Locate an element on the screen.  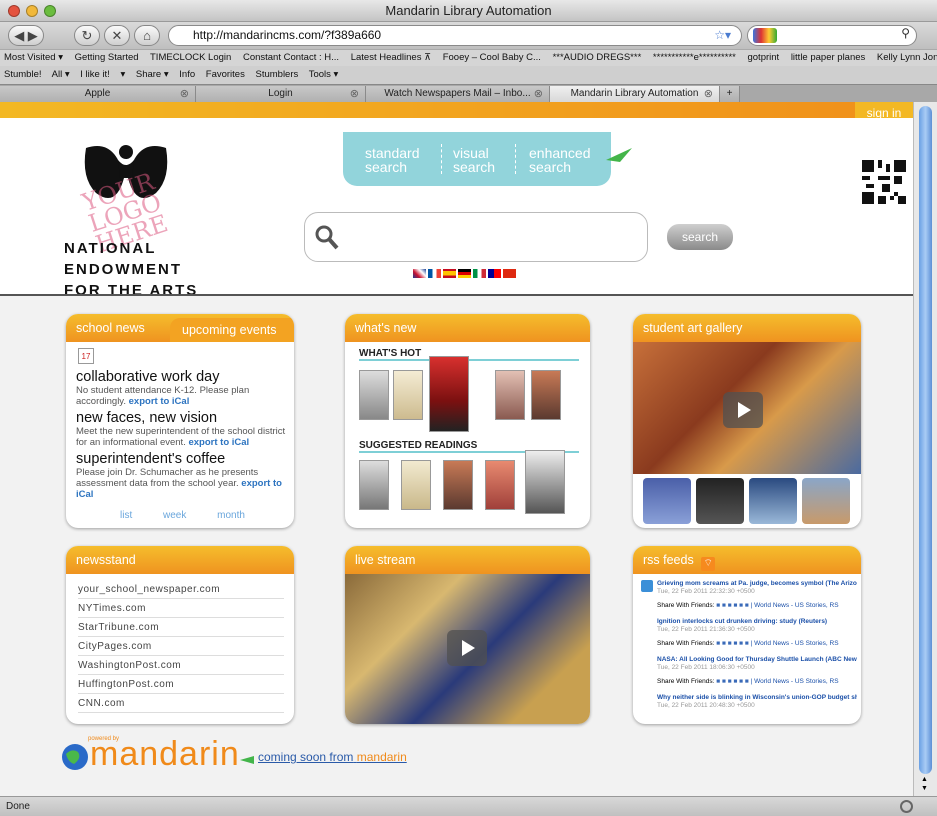
reload-button: ↻ is located at coordinates (87, 35).